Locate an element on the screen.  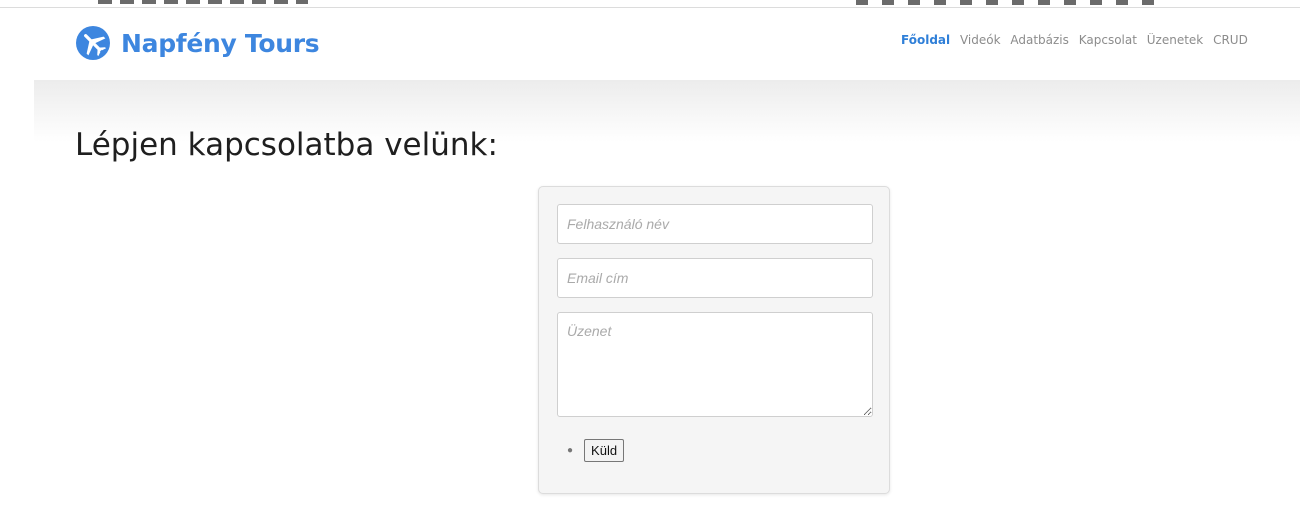
airplane-logo-icon is located at coordinates (93, 43).